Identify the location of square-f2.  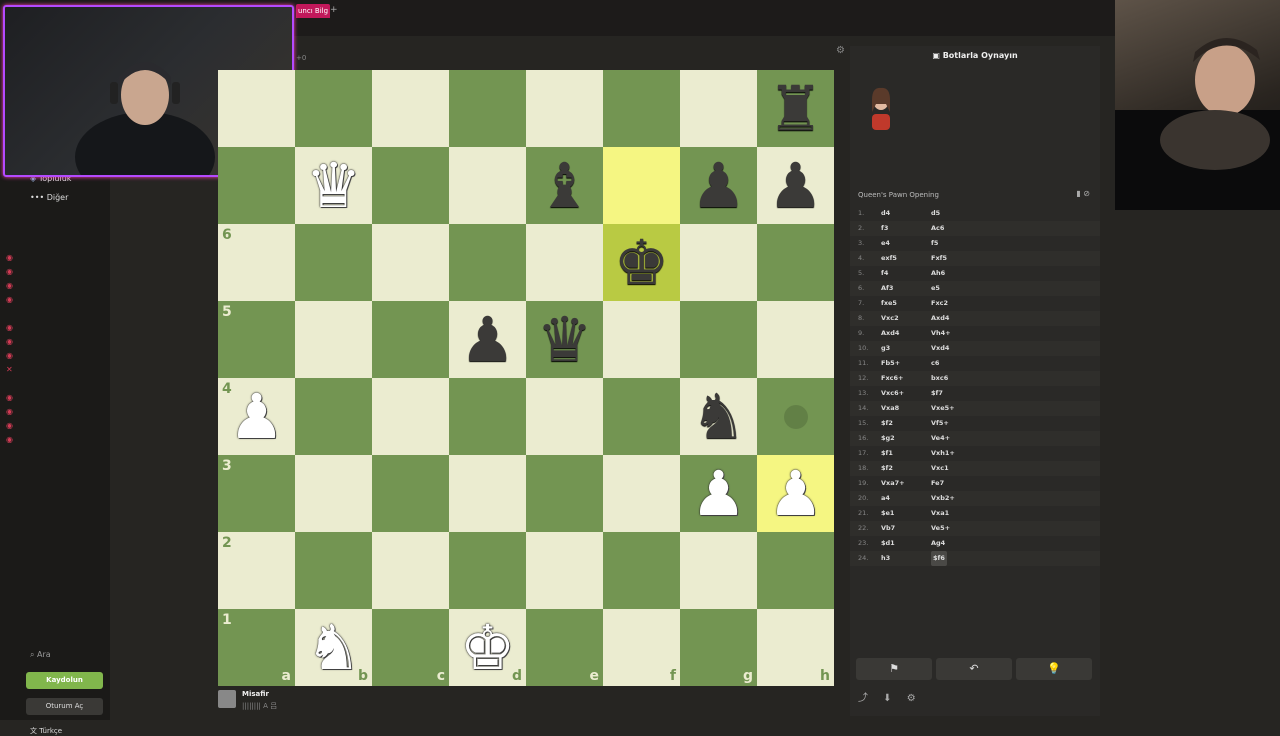
(641, 570).